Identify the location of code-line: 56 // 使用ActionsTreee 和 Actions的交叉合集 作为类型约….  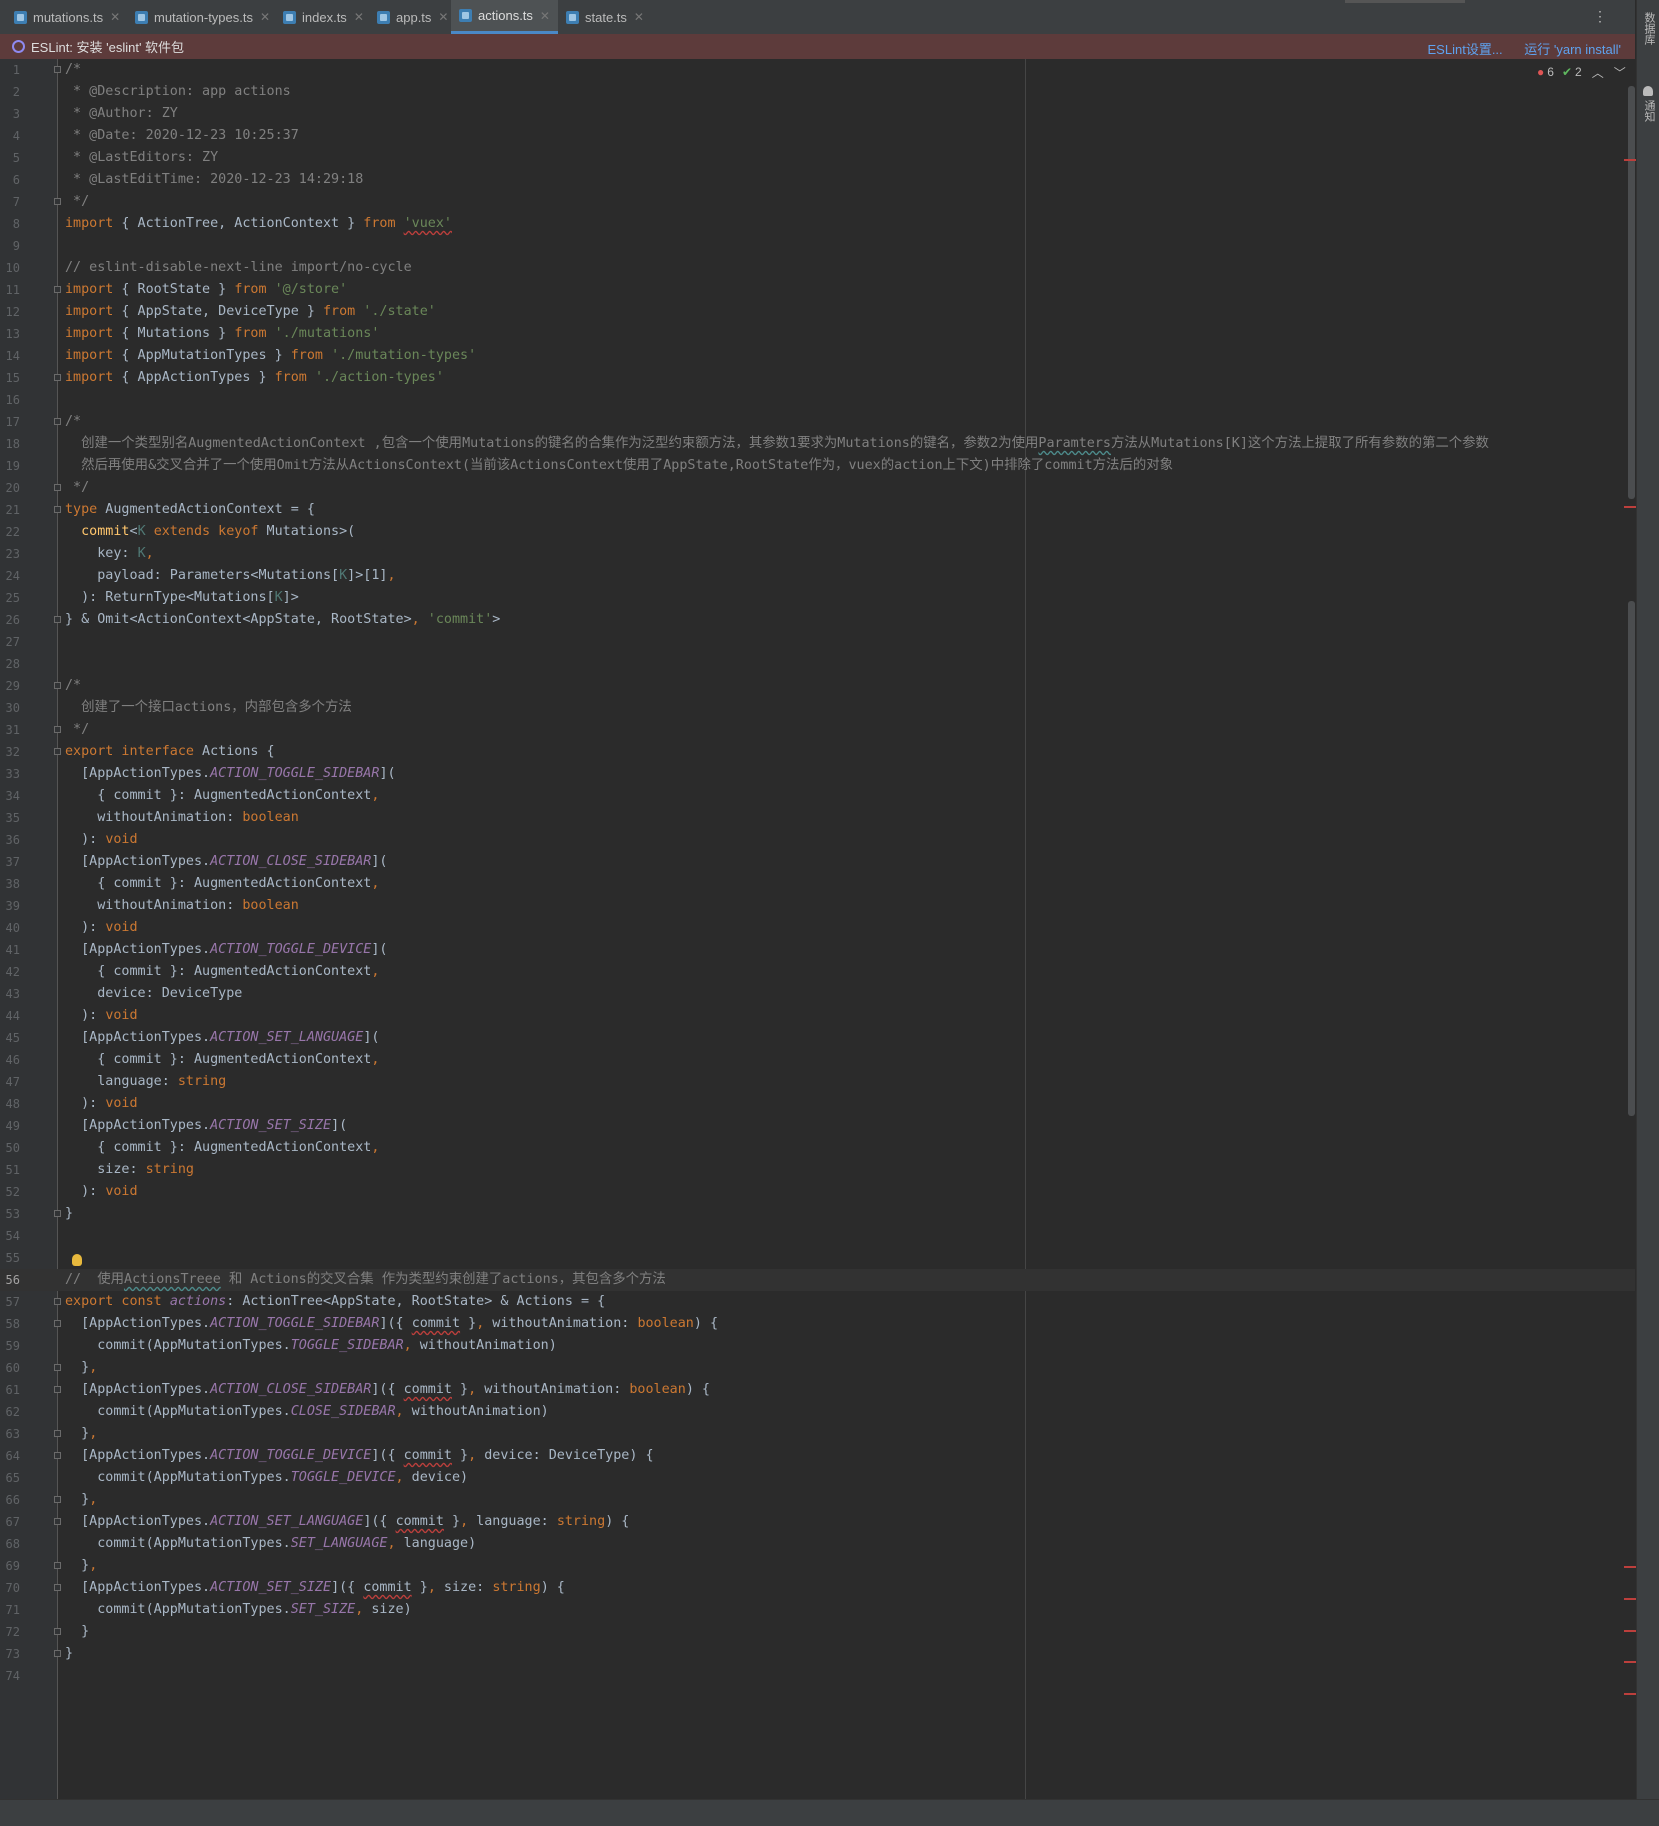
(817, 1280).